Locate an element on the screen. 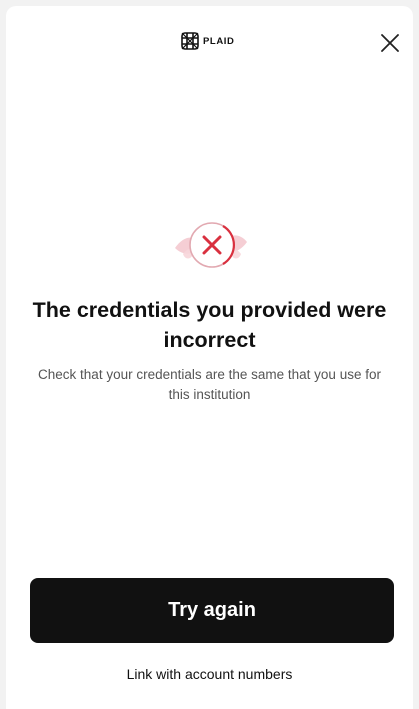 The height and width of the screenshot is (709, 419). header: PLAID is located at coordinates (209, 46).